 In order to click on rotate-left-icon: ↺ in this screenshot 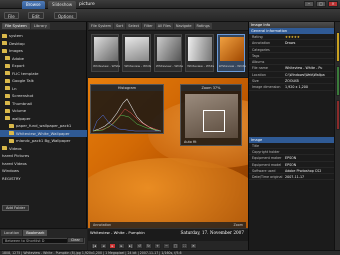, I will do `click(139, 245)`.